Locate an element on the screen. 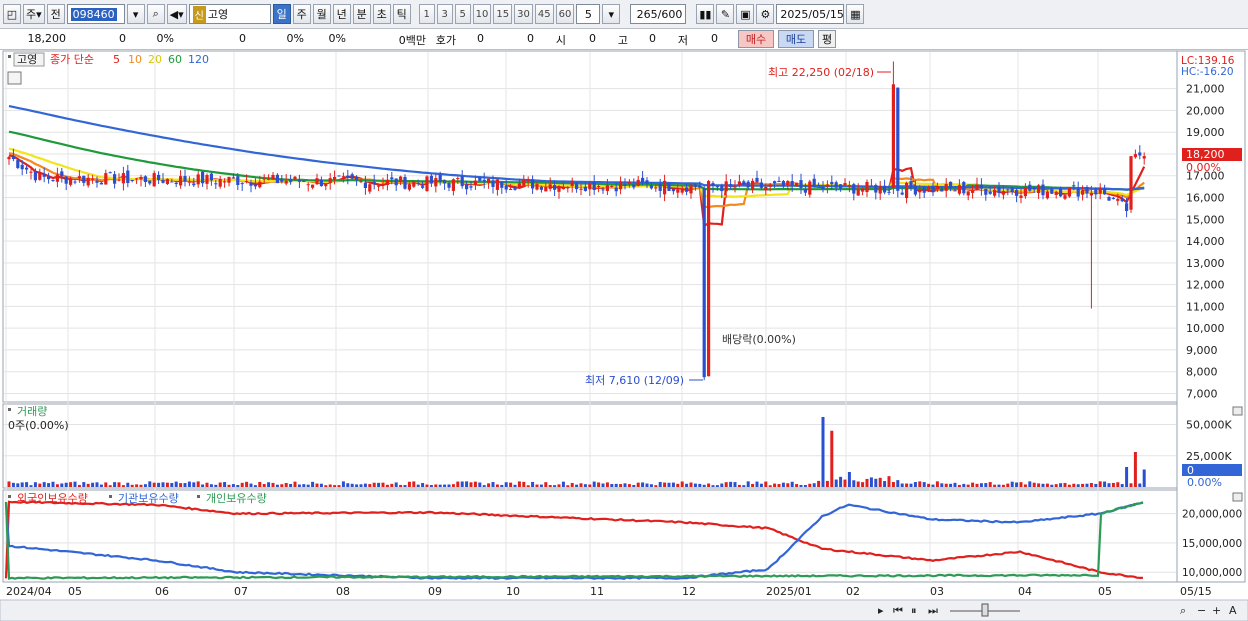  volume-panel-marker-icon is located at coordinates (9, 409).